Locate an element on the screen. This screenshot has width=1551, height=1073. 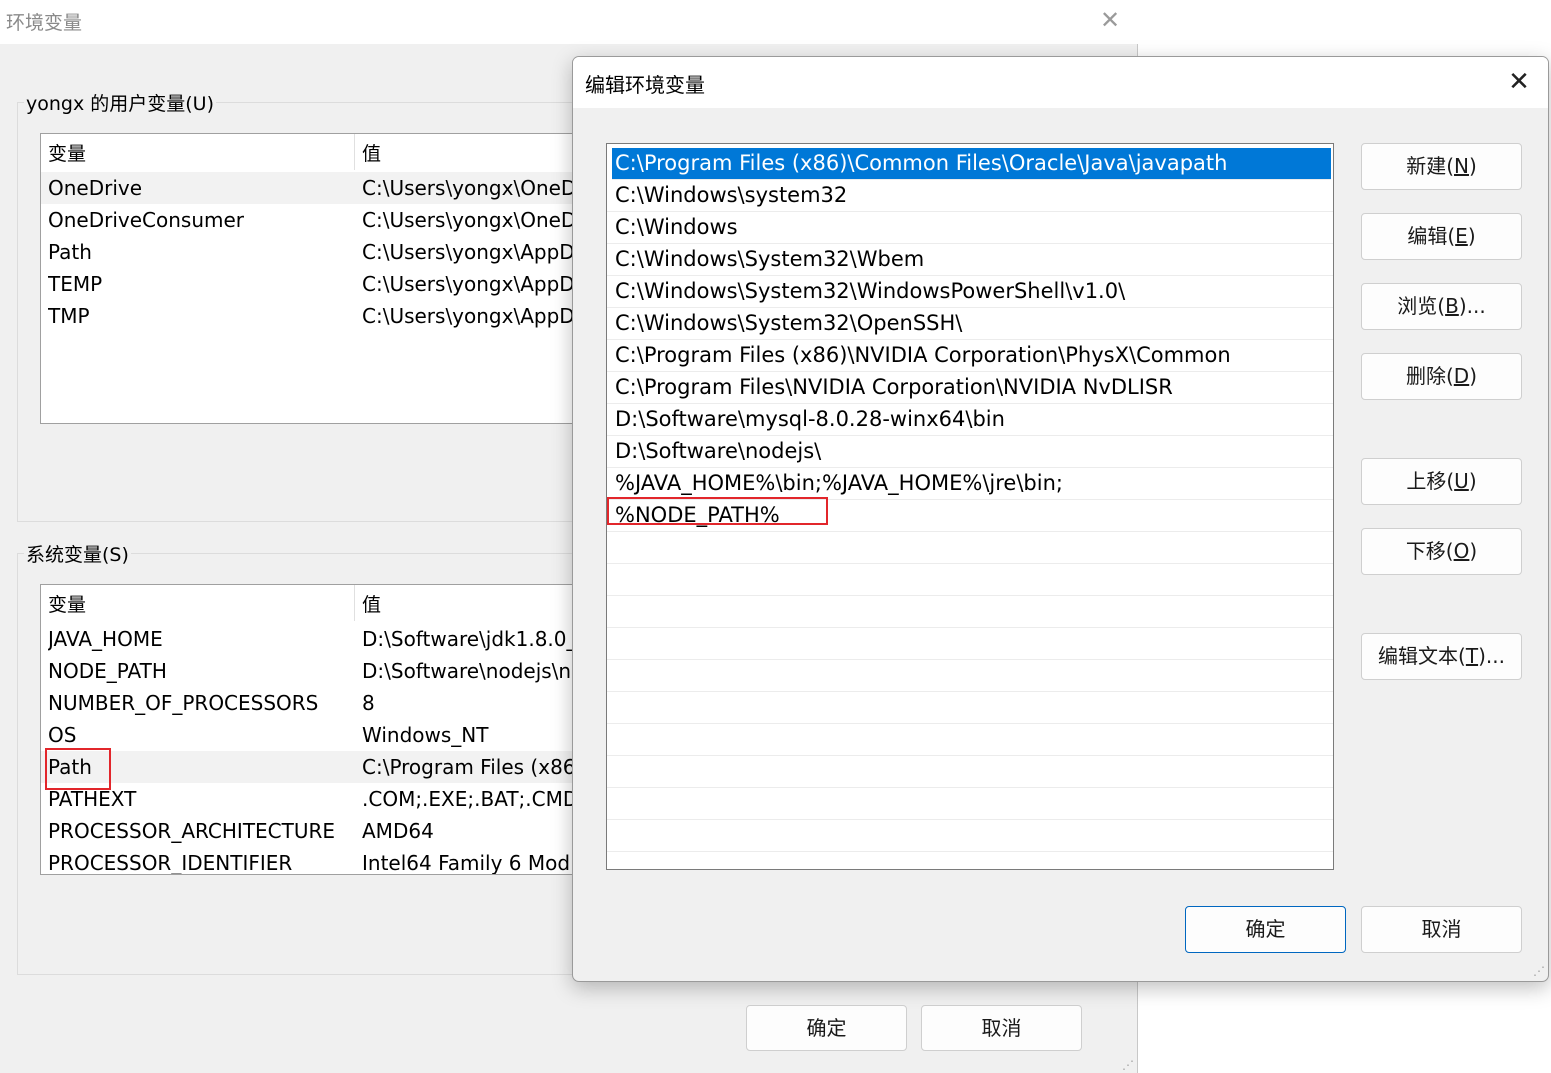
env-titlebar: 环境变量 ✕ is located at coordinates (569, 22).